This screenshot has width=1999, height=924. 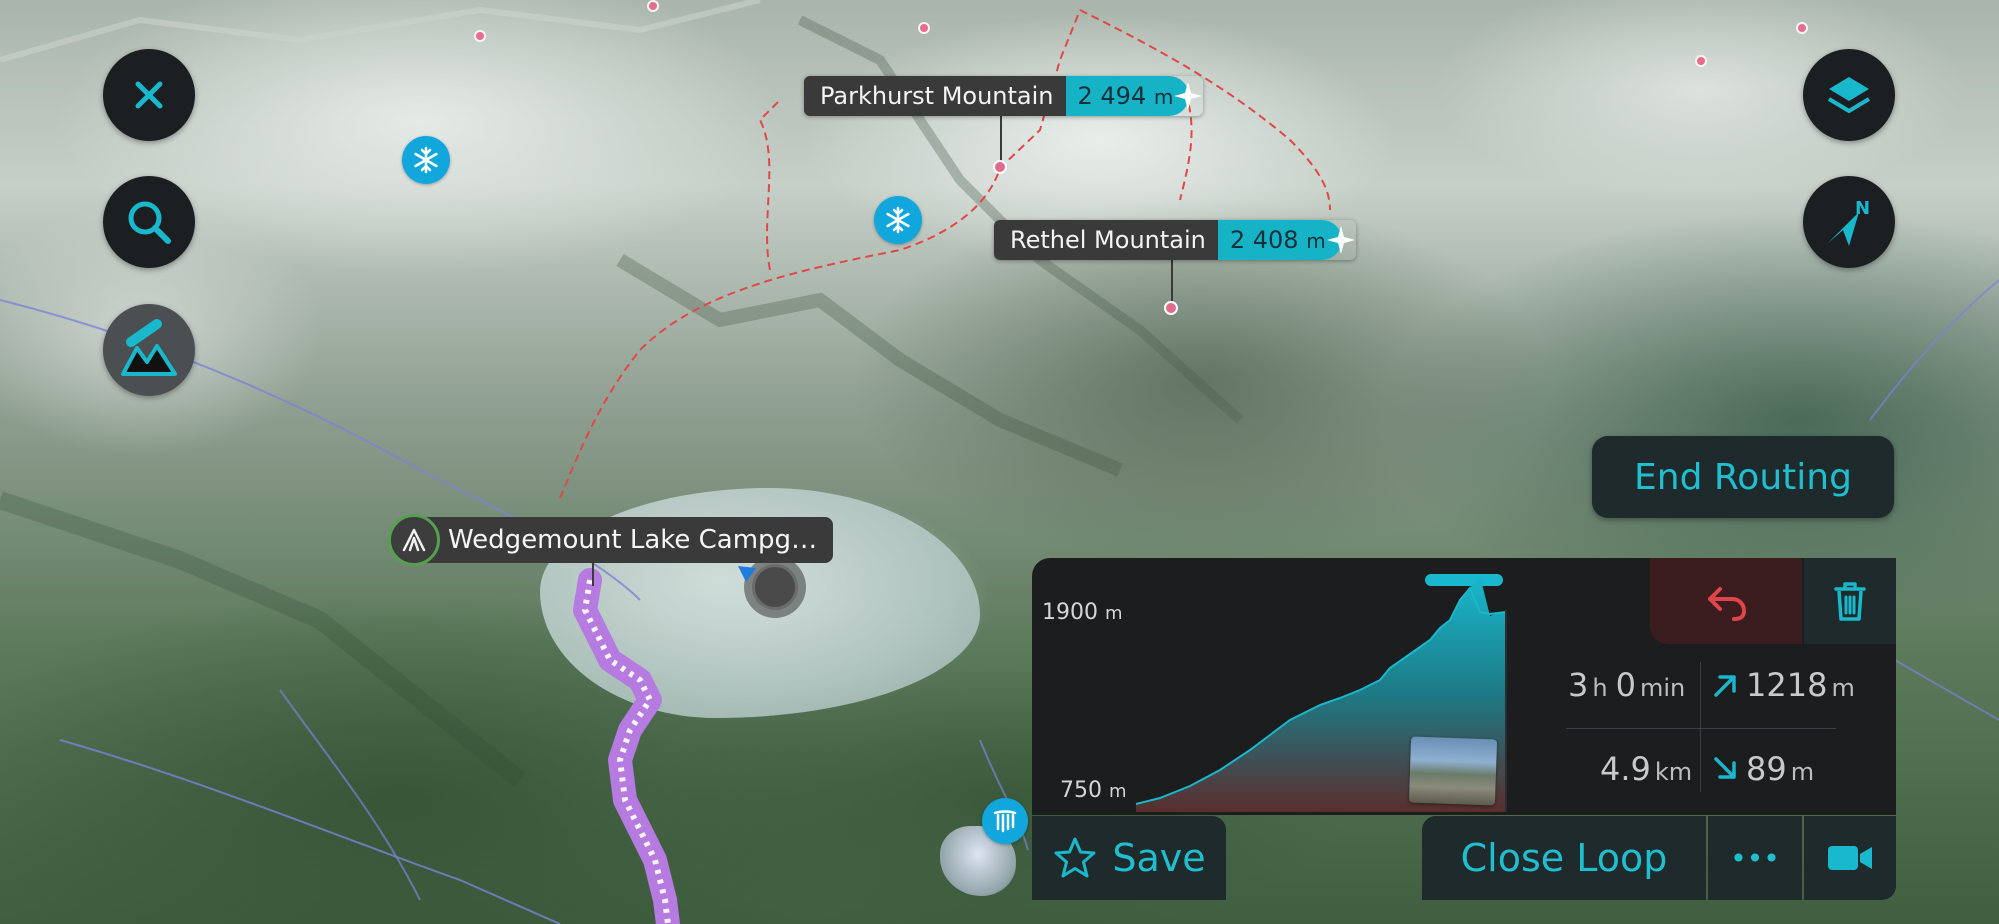 What do you see at coordinates (1646, 769) in the screenshot?
I see `distance-stat: 4.9 km` at bounding box center [1646, 769].